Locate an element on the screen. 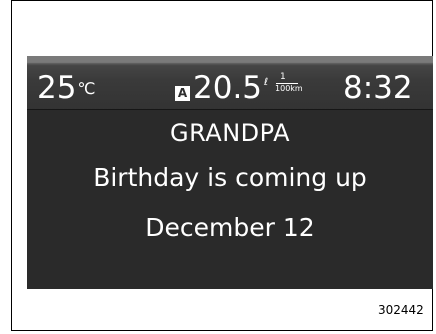 The image size is (436, 334). temperature-unit: ℃ is located at coordinates (86, 88).